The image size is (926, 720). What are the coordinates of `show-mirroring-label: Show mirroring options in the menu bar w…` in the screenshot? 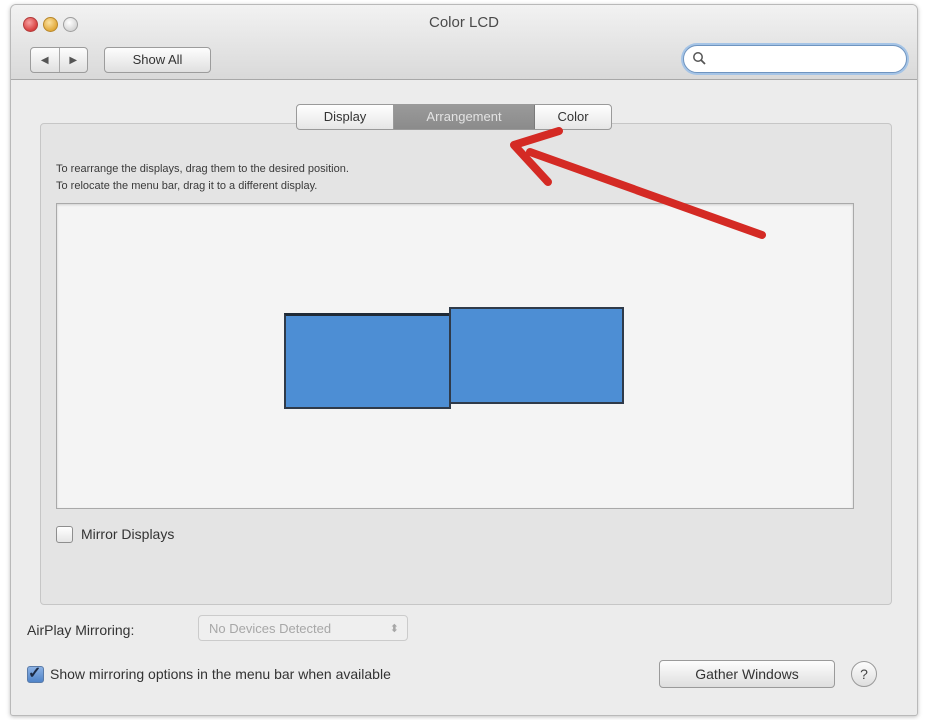 It's located at (220, 674).